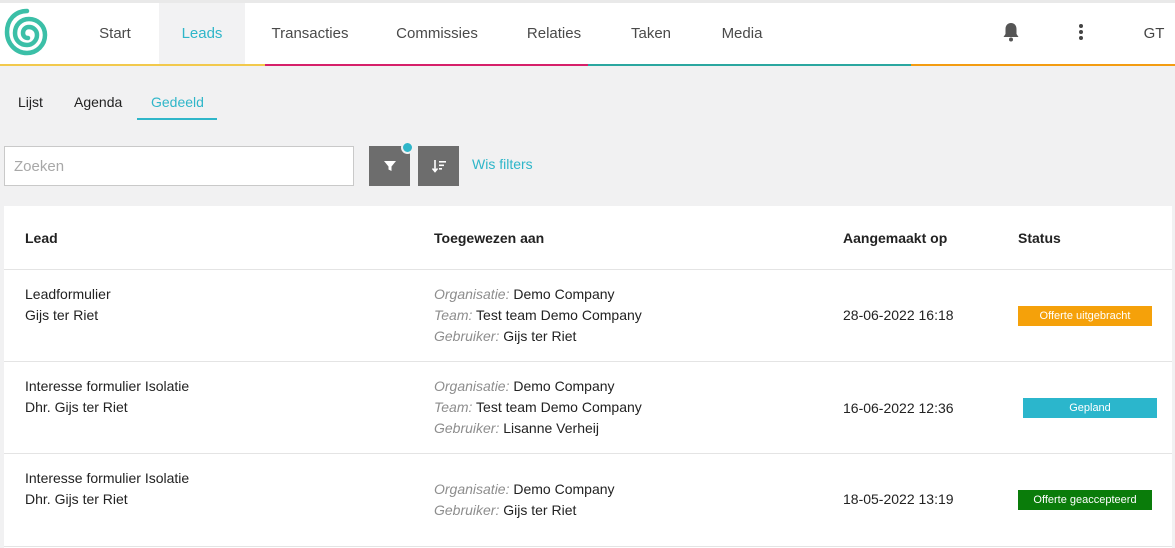 This screenshot has height=548, width=1175. I want to click on status-badge: Gepland, so click(1090, 408).